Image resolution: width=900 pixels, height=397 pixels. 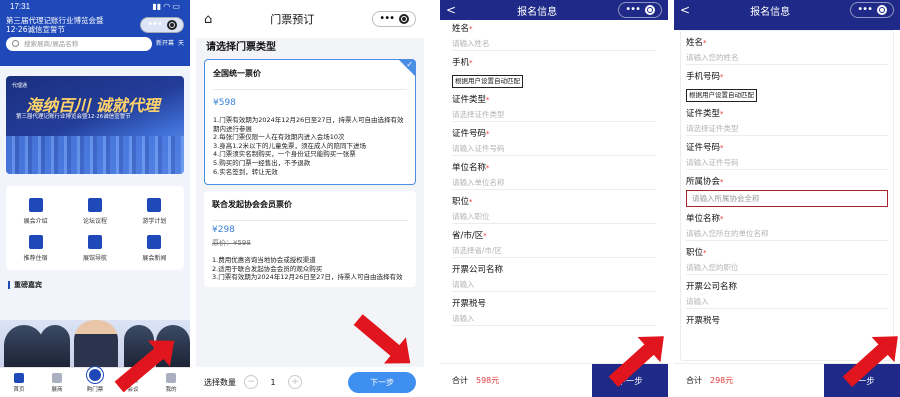 I want to click on tab-profile: 我的, so click(x=171, y=382).